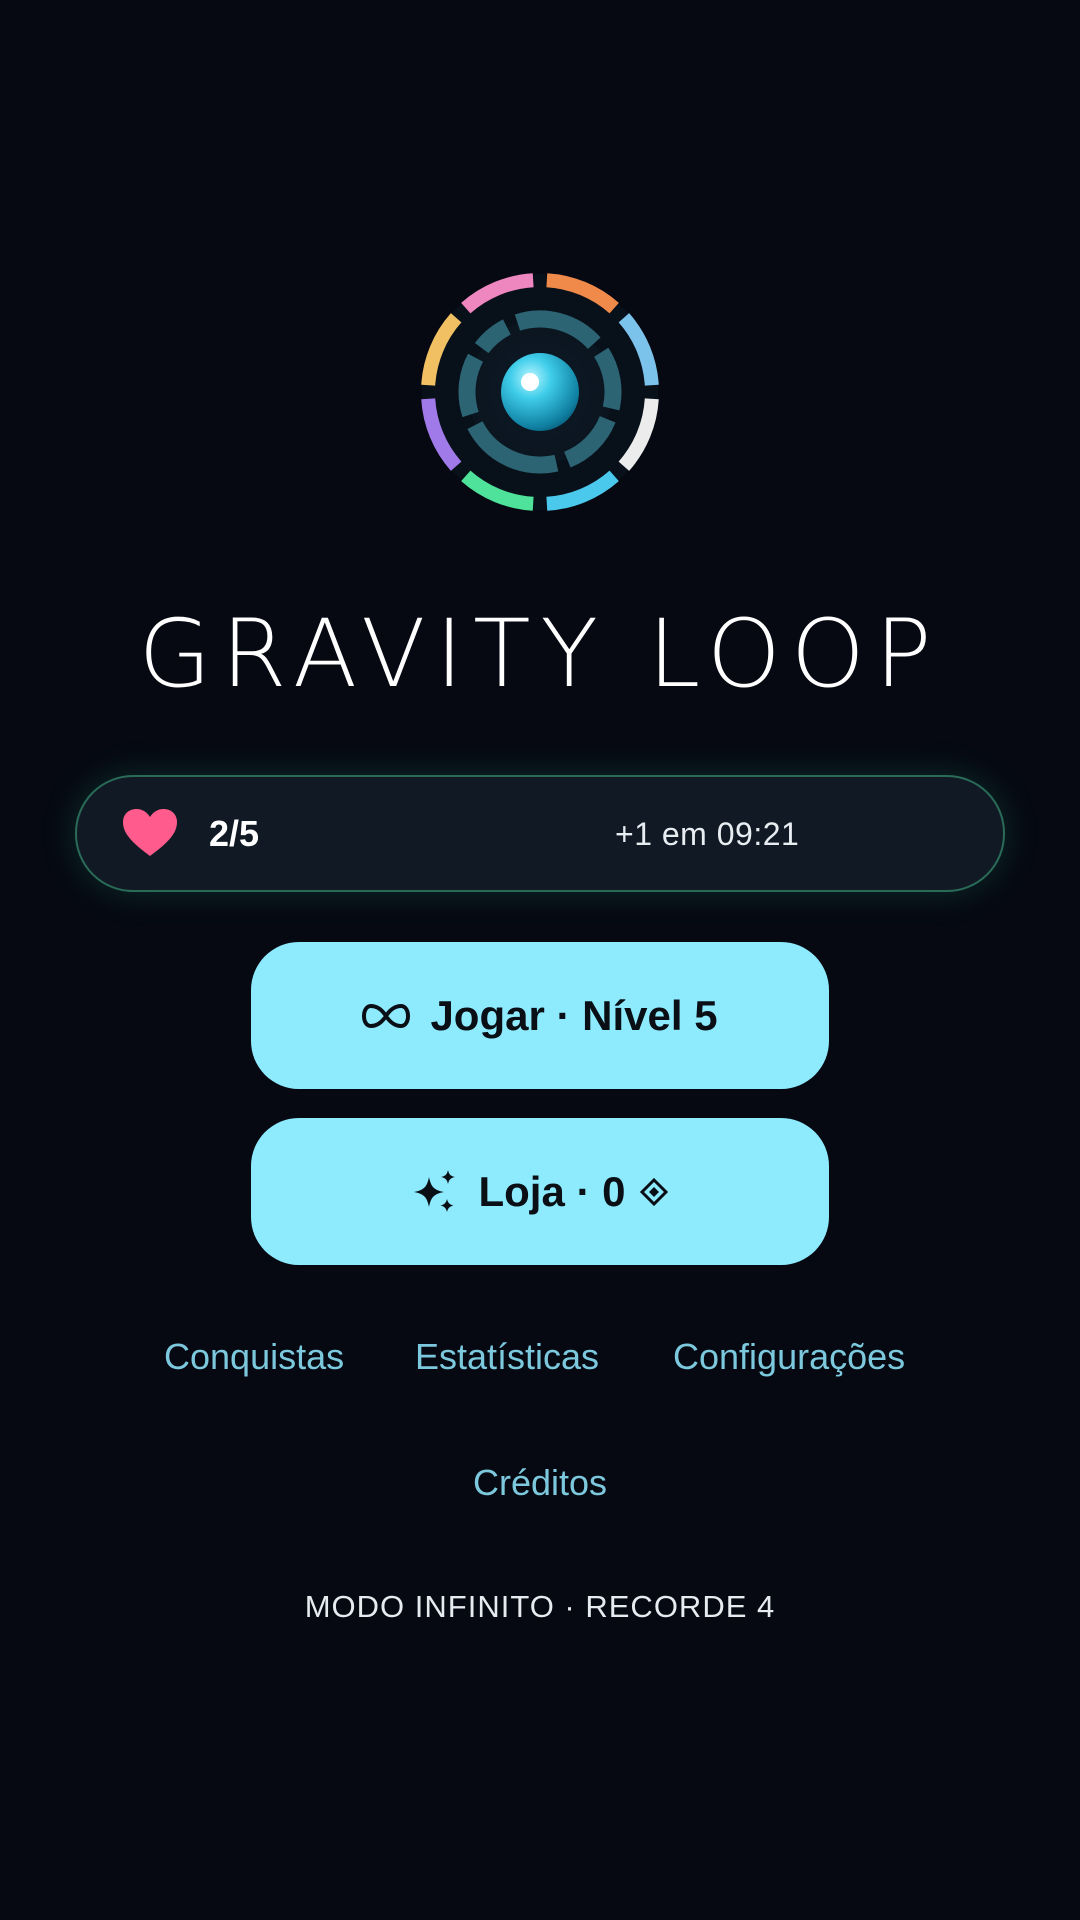 Image resolution: width=1080 pixels, height=1920 pixels. What do you see at coordinates (234, 833) in the screenshot?
I see `lives-count: 2/5` at bounding box center [234, 833].